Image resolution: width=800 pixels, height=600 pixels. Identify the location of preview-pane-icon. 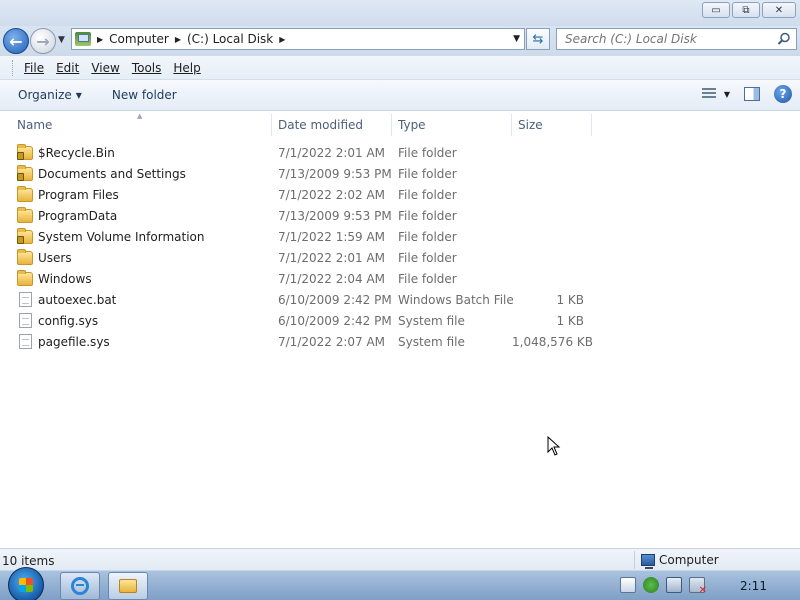
(752, 94).